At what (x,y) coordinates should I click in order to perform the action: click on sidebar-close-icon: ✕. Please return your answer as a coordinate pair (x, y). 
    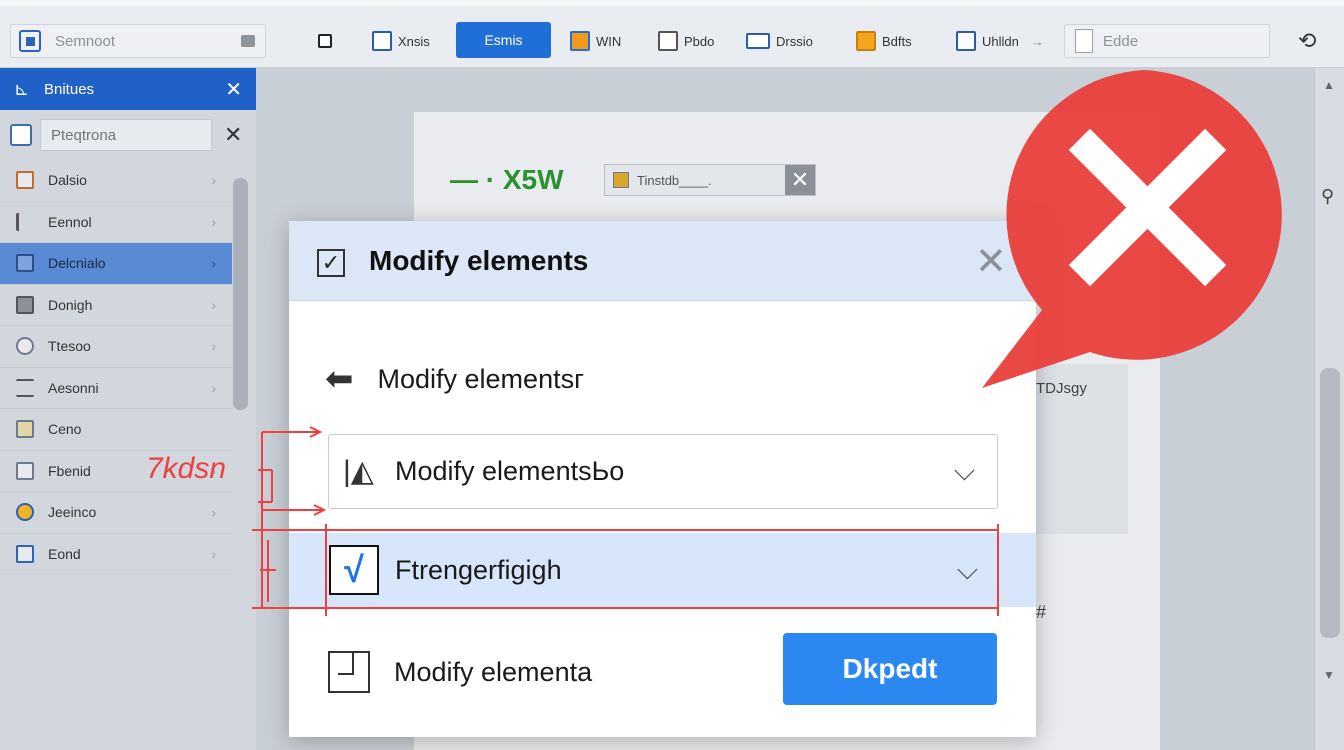
    Looking at the image, I should click on (233, 89).